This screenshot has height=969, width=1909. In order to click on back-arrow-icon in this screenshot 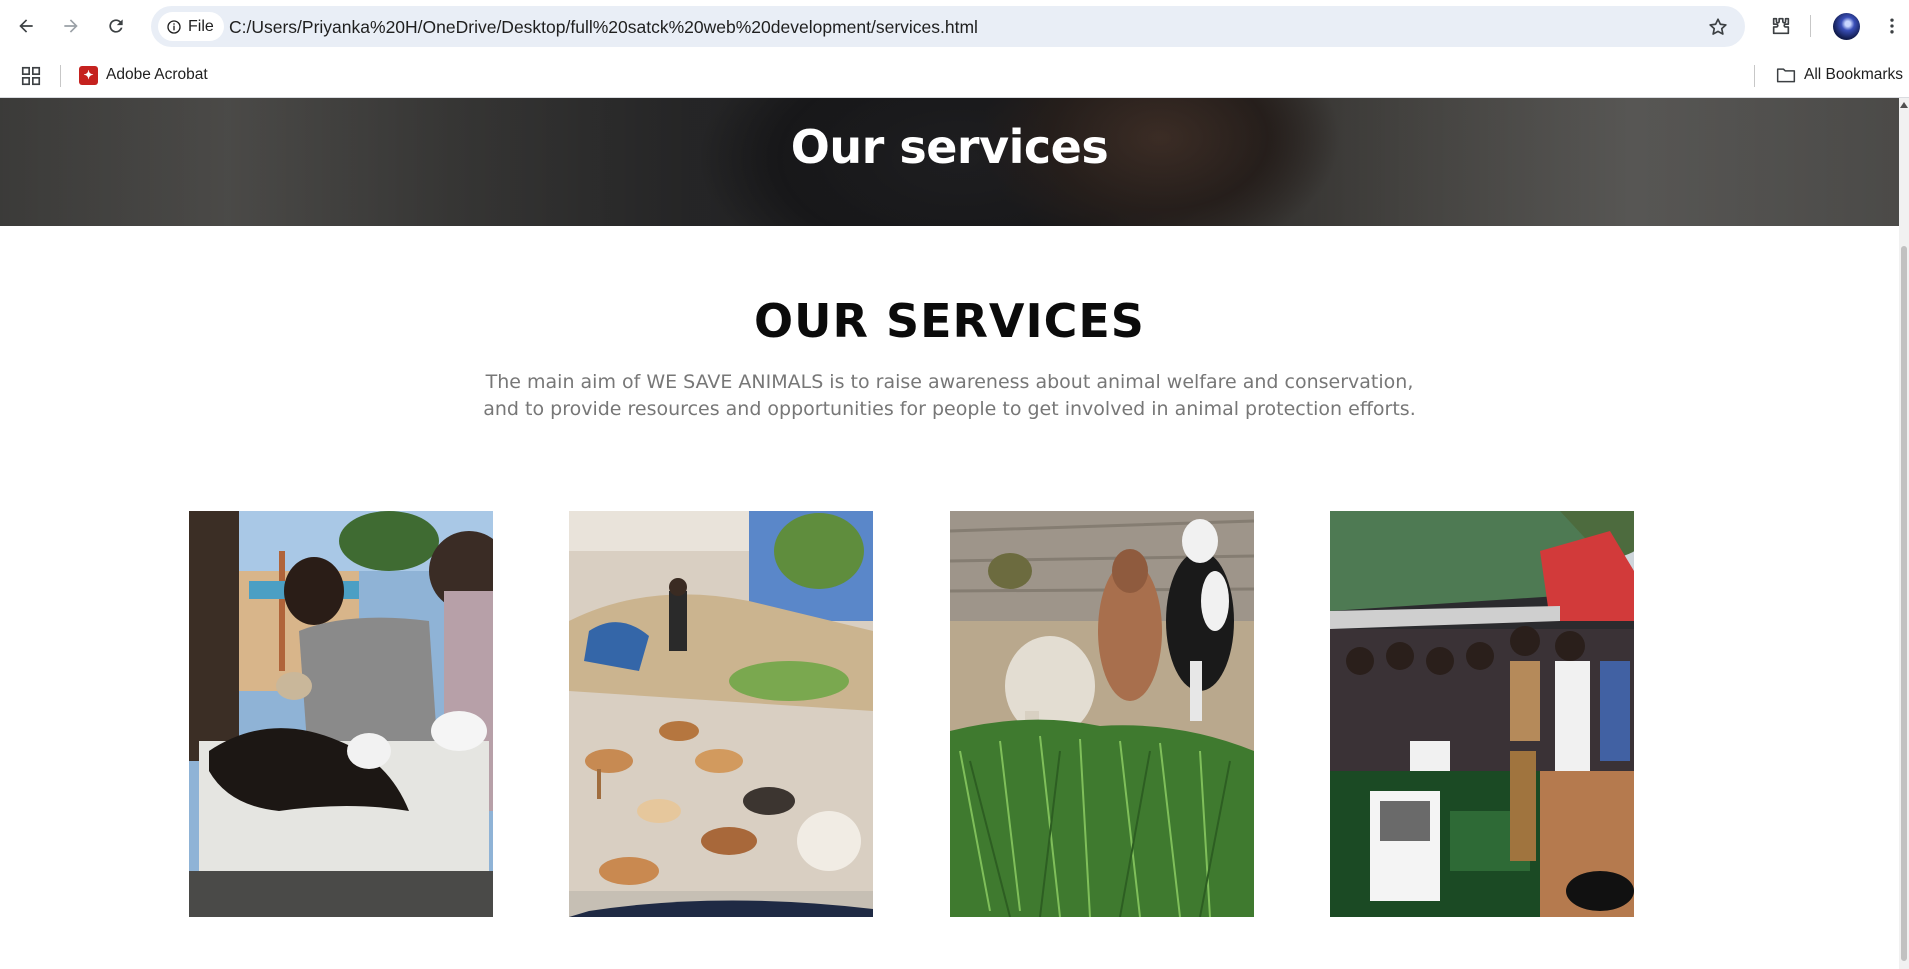, I will do `click(26, 26)`.